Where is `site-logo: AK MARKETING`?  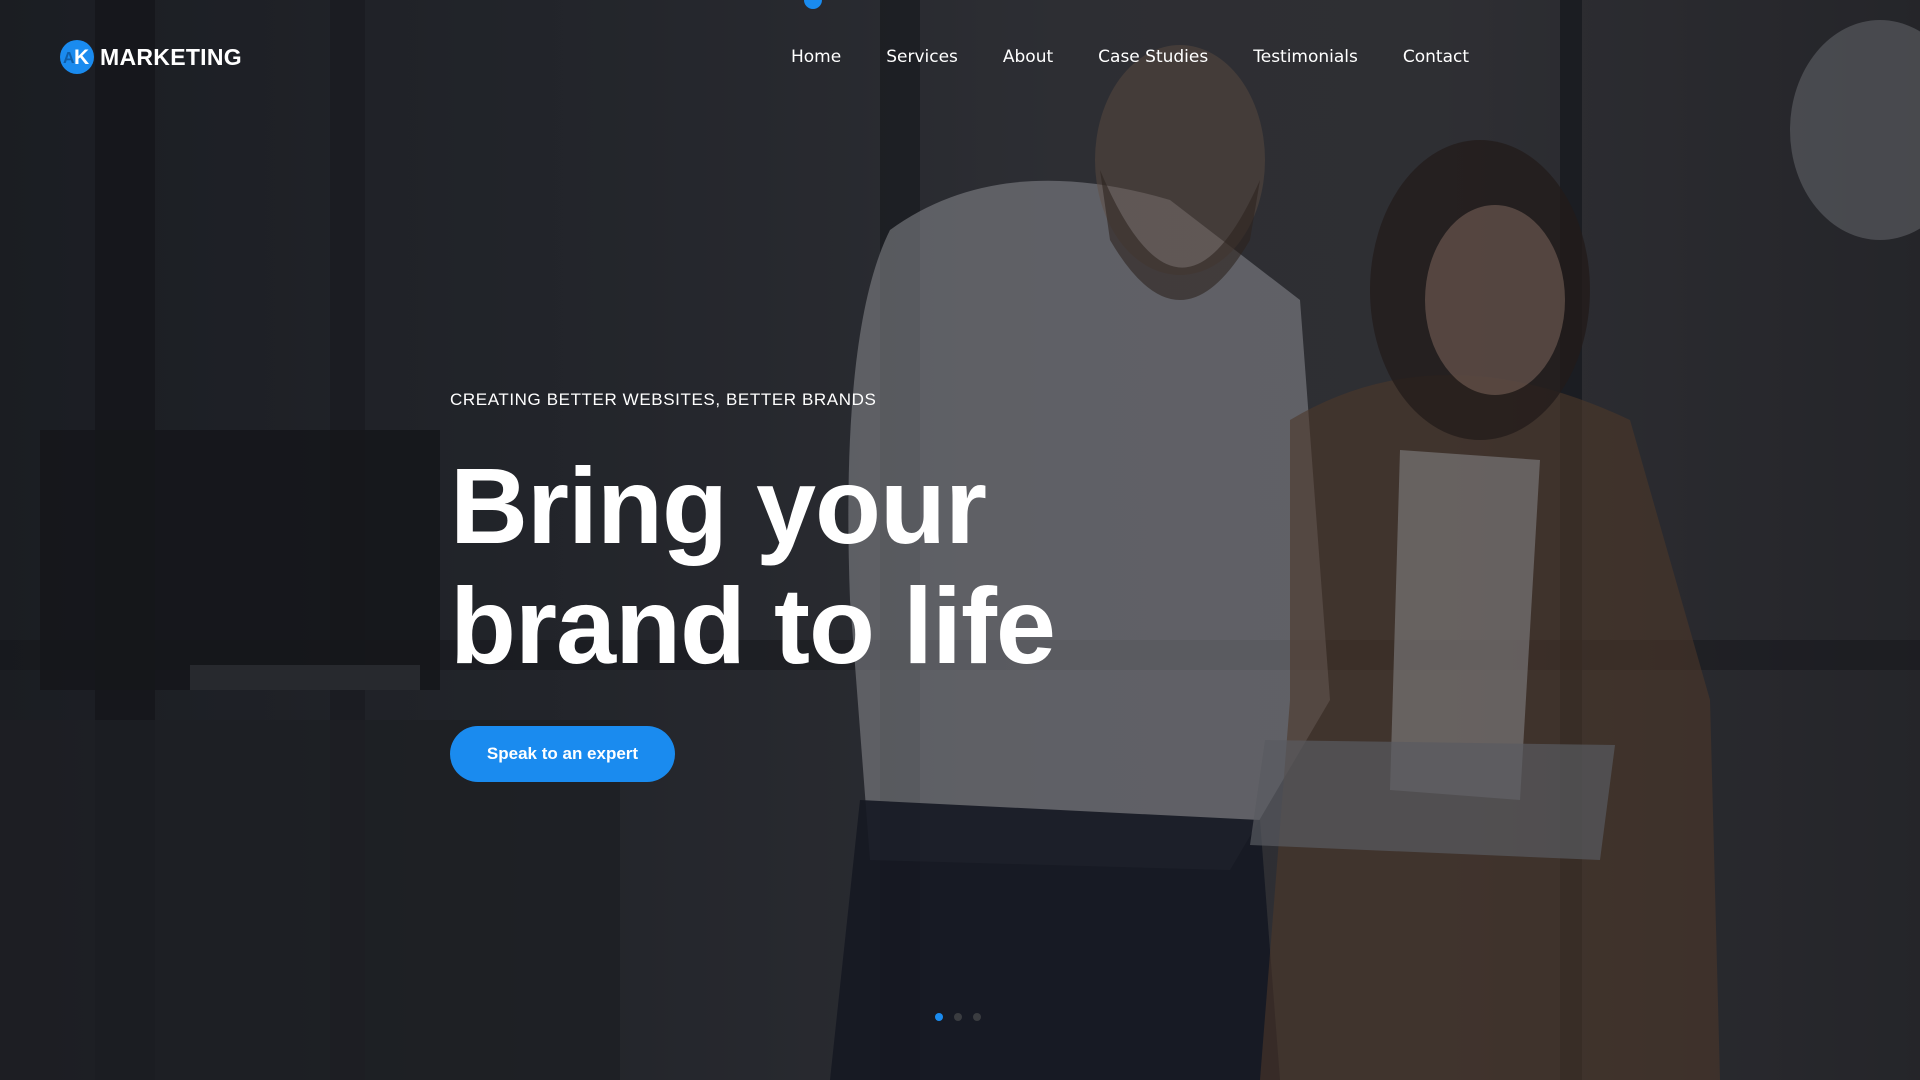
site-logo: AK MARKETING is located at coordinates (151, 57).